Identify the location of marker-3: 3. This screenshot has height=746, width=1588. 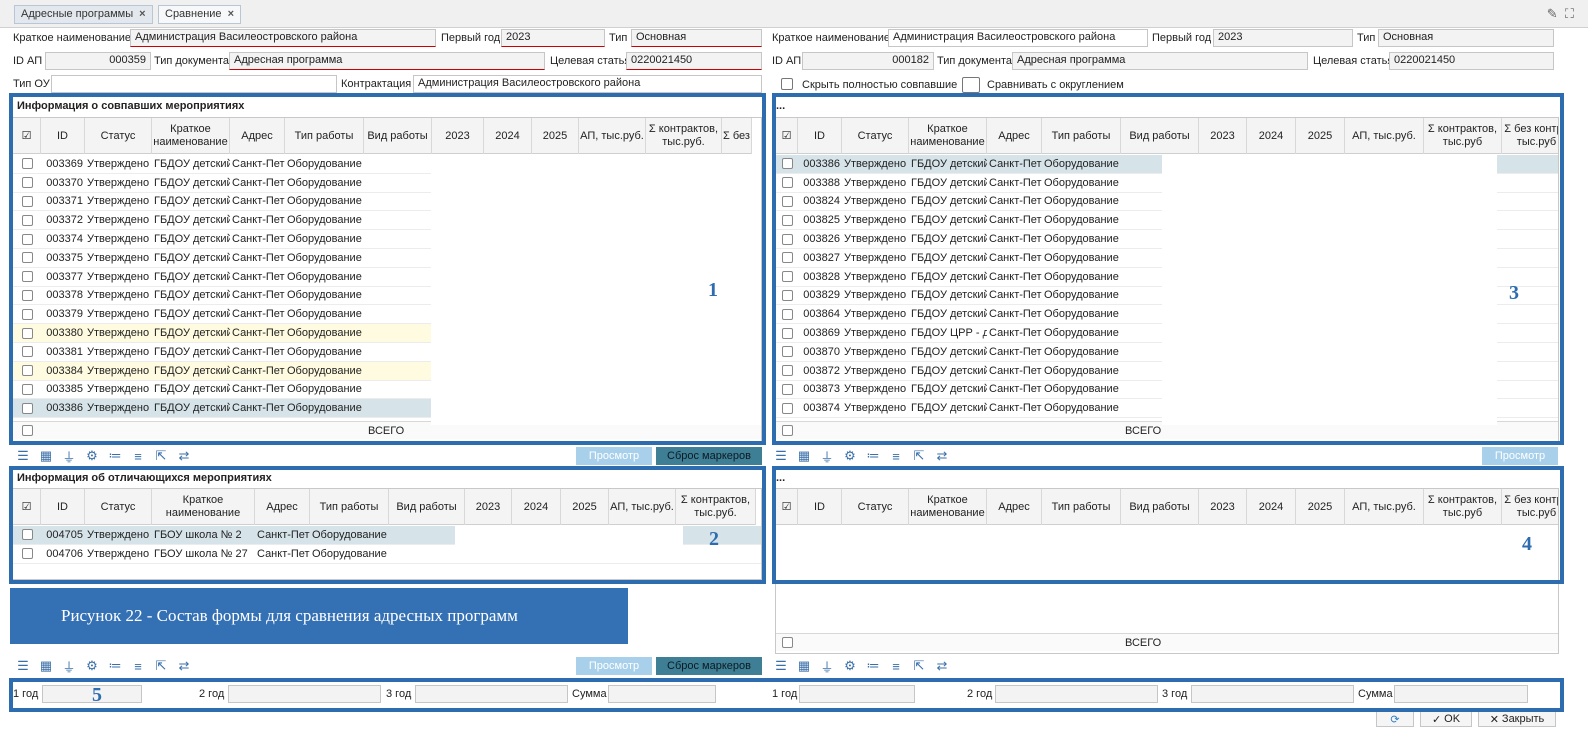
(1514, 293).